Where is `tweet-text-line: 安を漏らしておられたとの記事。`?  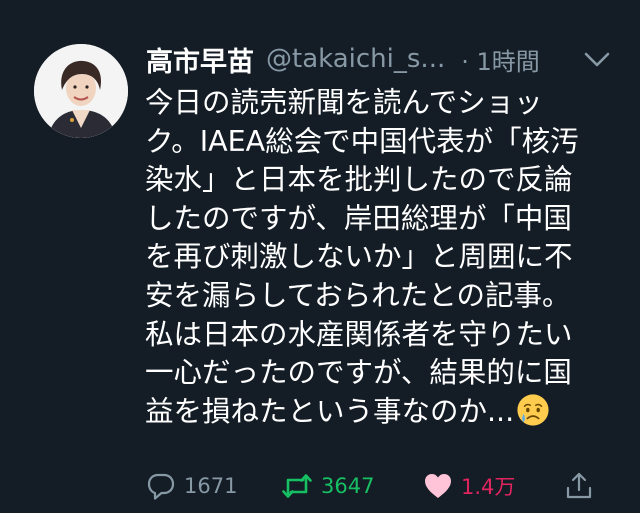
tweet-text-line: 安を漏らしておられたとの記事。 is located at coordinates (358, 295).